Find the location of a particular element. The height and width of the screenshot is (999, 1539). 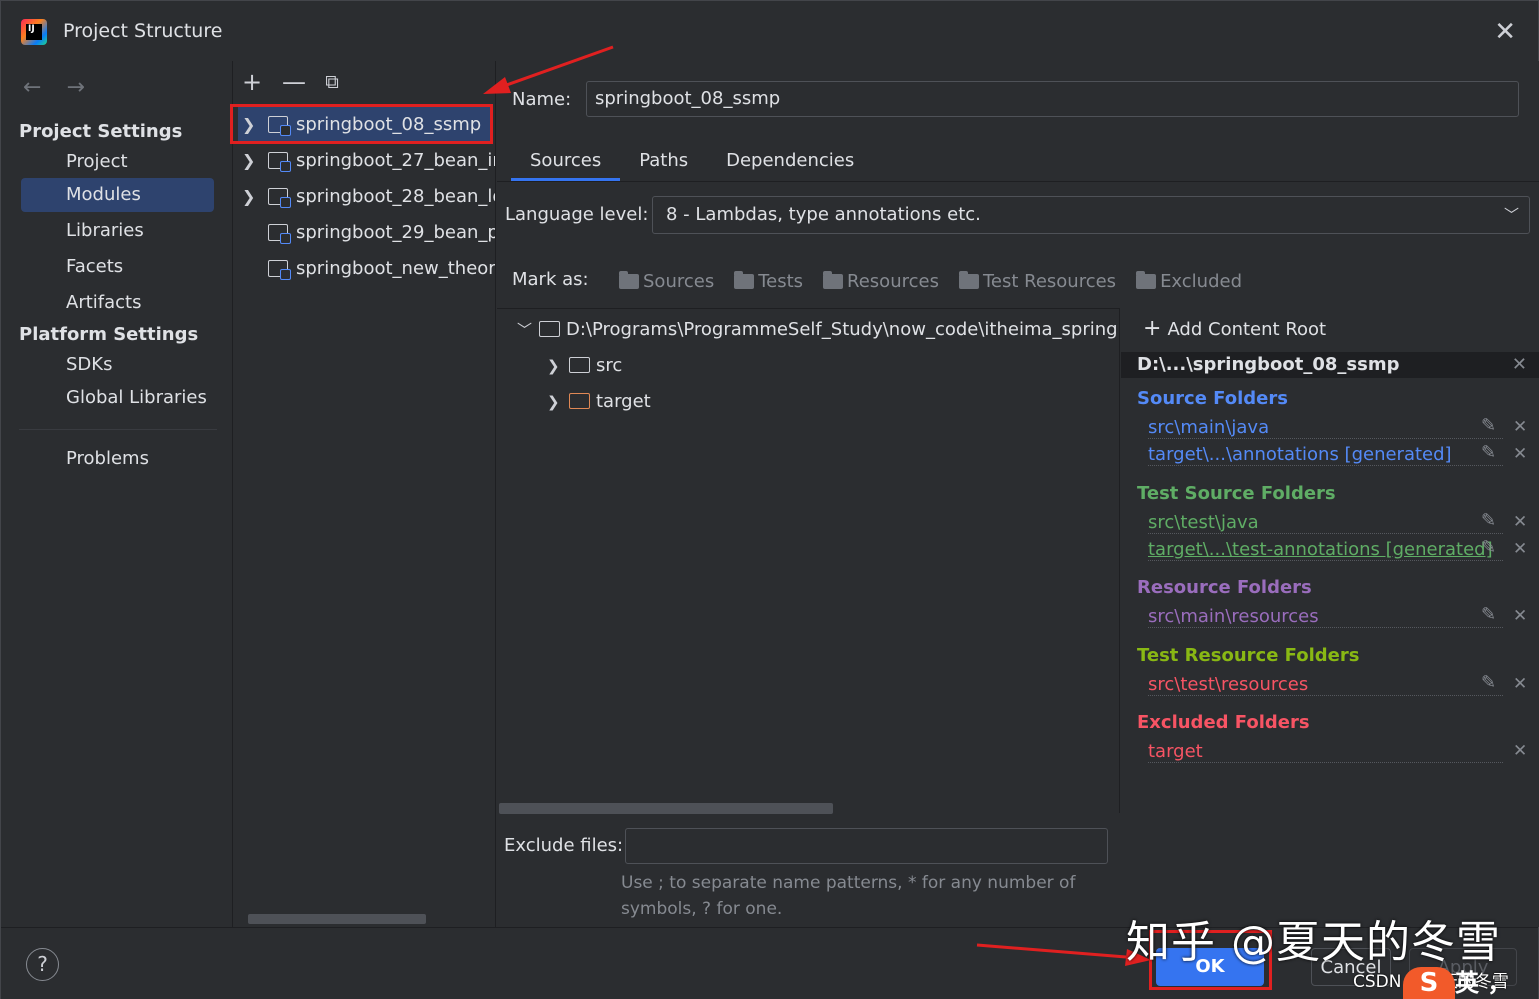

module-row: springboot_new_theory is located at coordinates (364, 269).